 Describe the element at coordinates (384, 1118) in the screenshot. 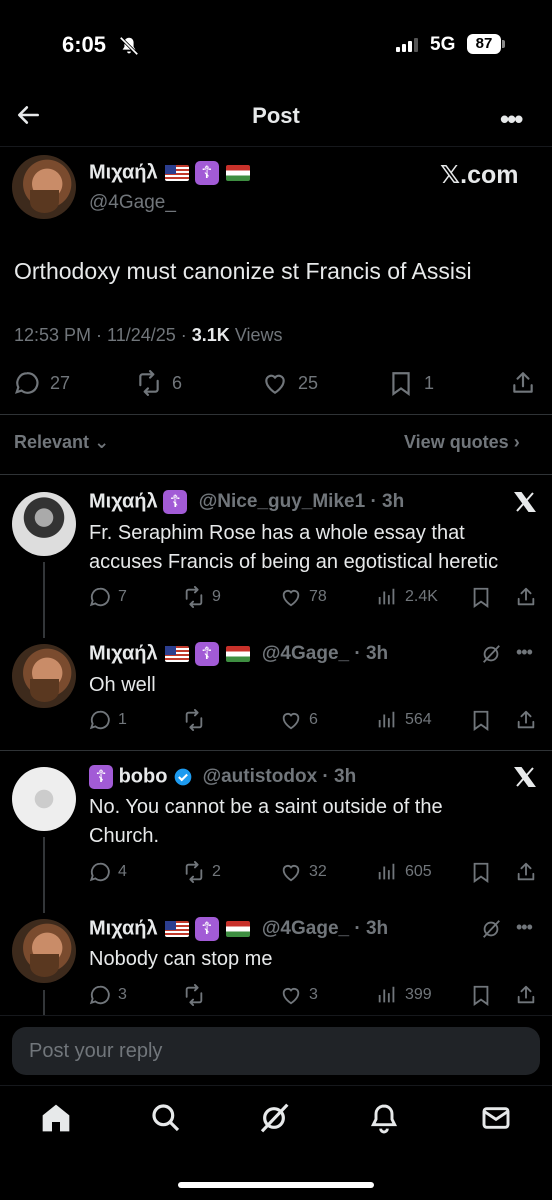

I see `notifications-icon` at that location.